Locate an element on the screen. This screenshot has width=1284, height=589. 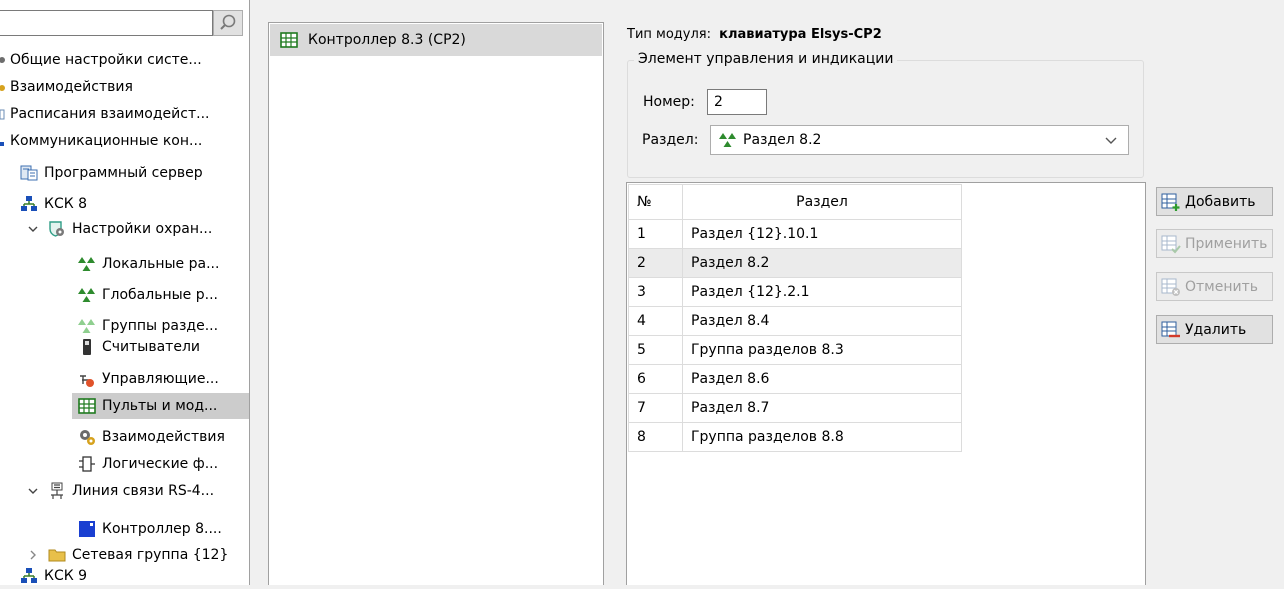
tree-item-label: КСК 9 is located at coordinates (66, 576).